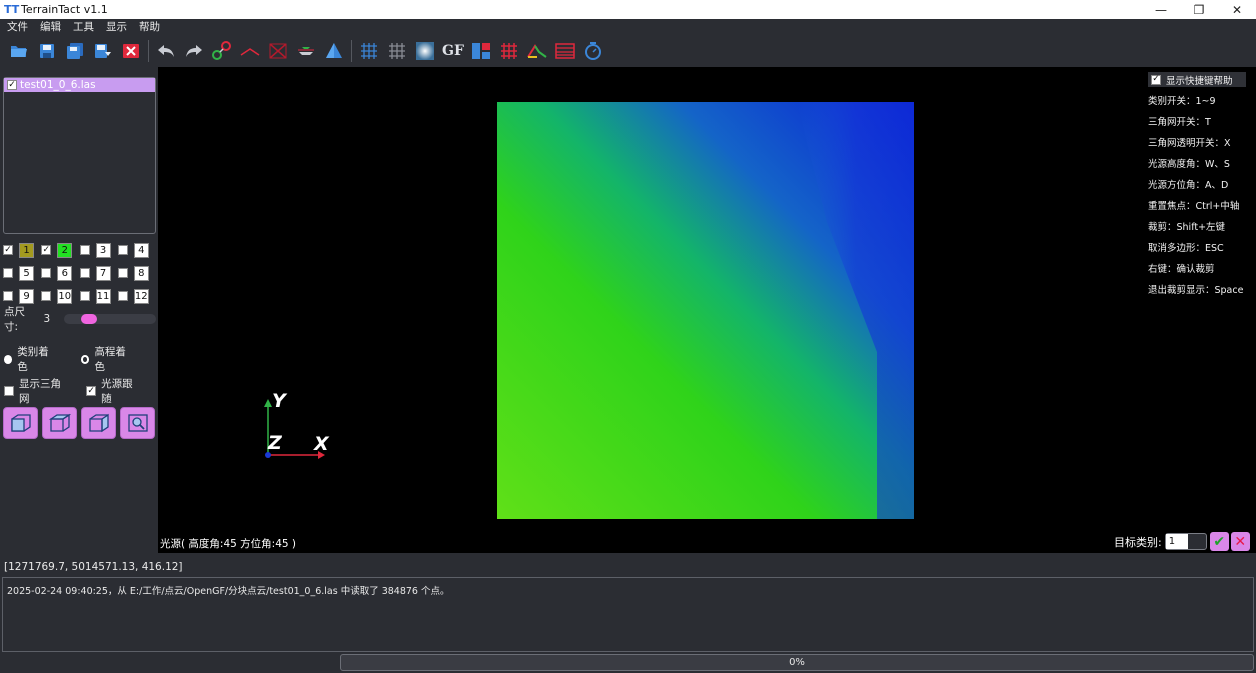 This screenshot has width=1256, height=673. What do you see at coordinates (91, 391) in the screenshot?
I see `light-follow-checkbox: ✓` at bounding box center [91, 391].